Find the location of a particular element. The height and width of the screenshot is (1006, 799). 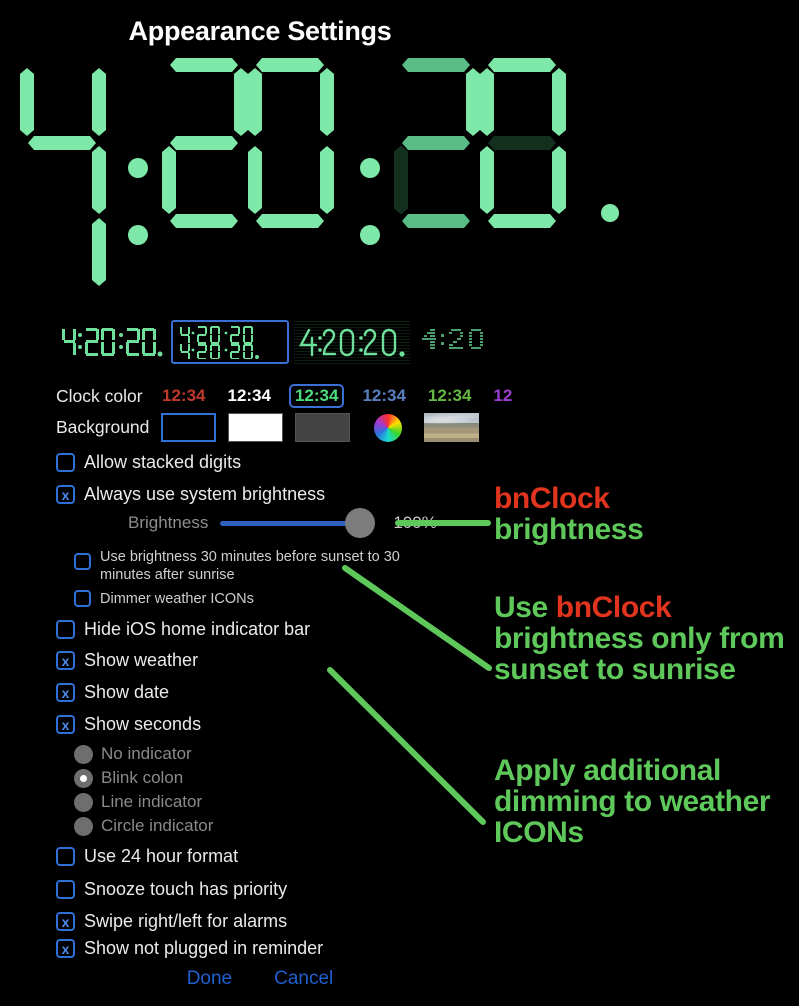

setting-allow-stacked-digits: Allow stacked digits is located at coordinates (148, 462).